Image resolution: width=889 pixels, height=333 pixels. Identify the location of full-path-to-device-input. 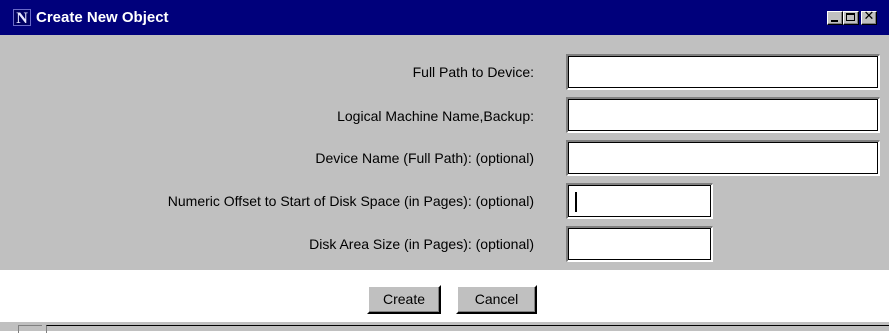
(723, 72).